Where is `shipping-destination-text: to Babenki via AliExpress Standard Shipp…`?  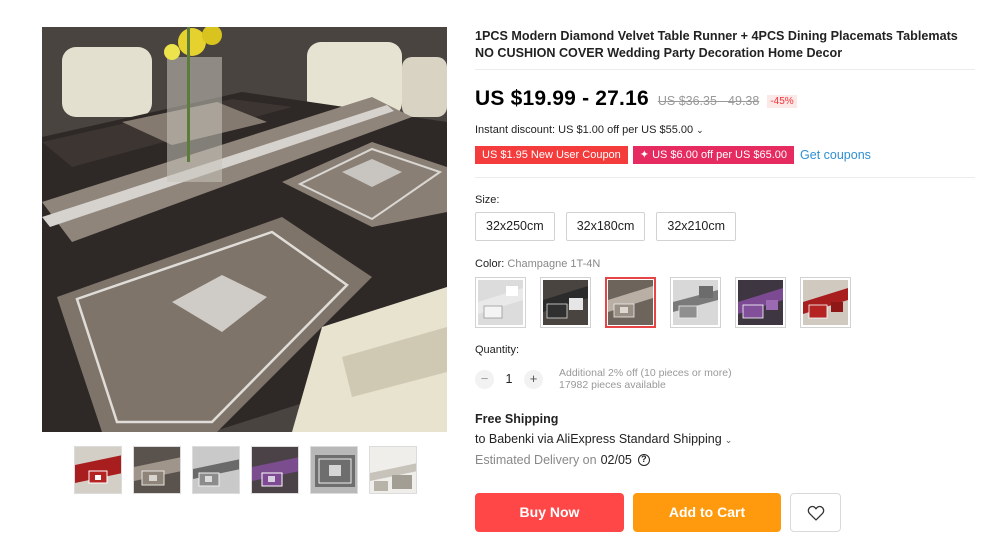 shipping-destination-text: to Babenki via AliExpress Standard Shipp… is located at coordinates (598, 439).